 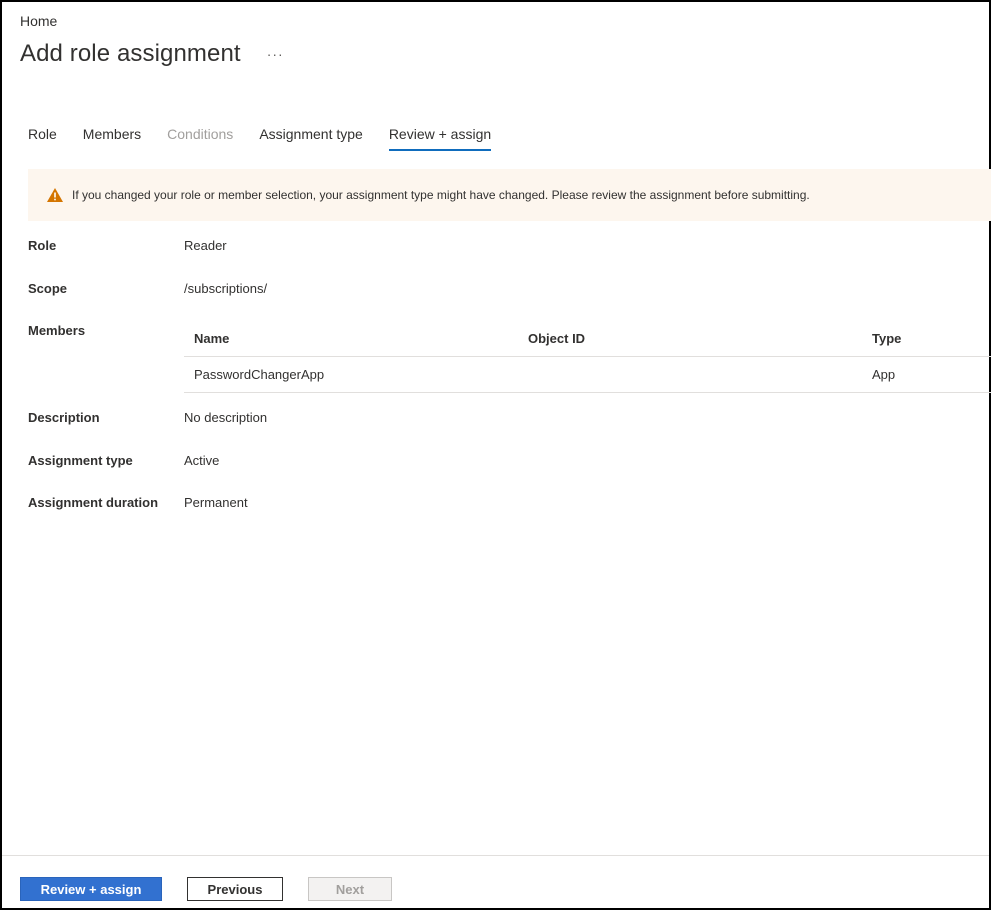 I want to click on tab-members: Members, so click(x=112, y=138).